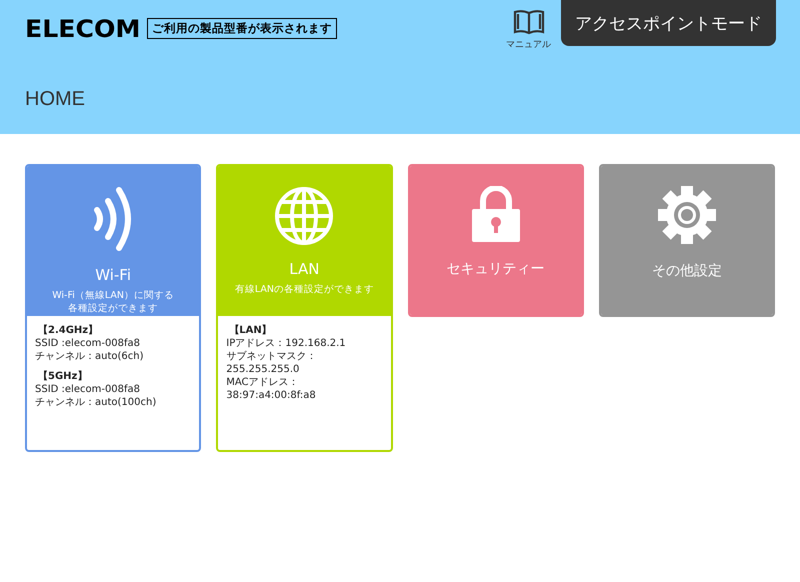 The height and width of the screenshot is (582, 800). What do you see at coordinates (90, 356) in the screenshot?
I see `info-line: チャンネル：auto(6ch)` at bounding box center [90, 356].